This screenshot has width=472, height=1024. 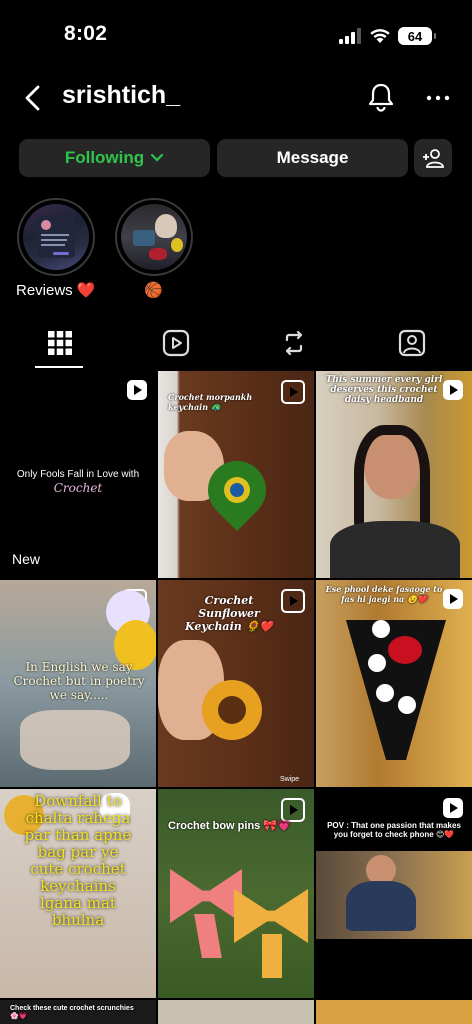 What do you see at coordinates (272, 956) in the screenshot?
I see `yellow-bow-tail` at bounding box center [272, 956].